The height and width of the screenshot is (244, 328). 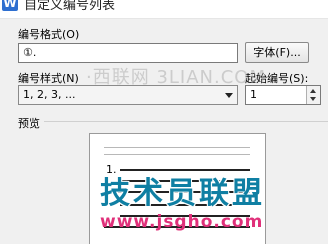 What do you see at coordinates (48, 78) in the screenshot?
I see `style-label: 编号样式(N)` at bounding box center [48, 78].